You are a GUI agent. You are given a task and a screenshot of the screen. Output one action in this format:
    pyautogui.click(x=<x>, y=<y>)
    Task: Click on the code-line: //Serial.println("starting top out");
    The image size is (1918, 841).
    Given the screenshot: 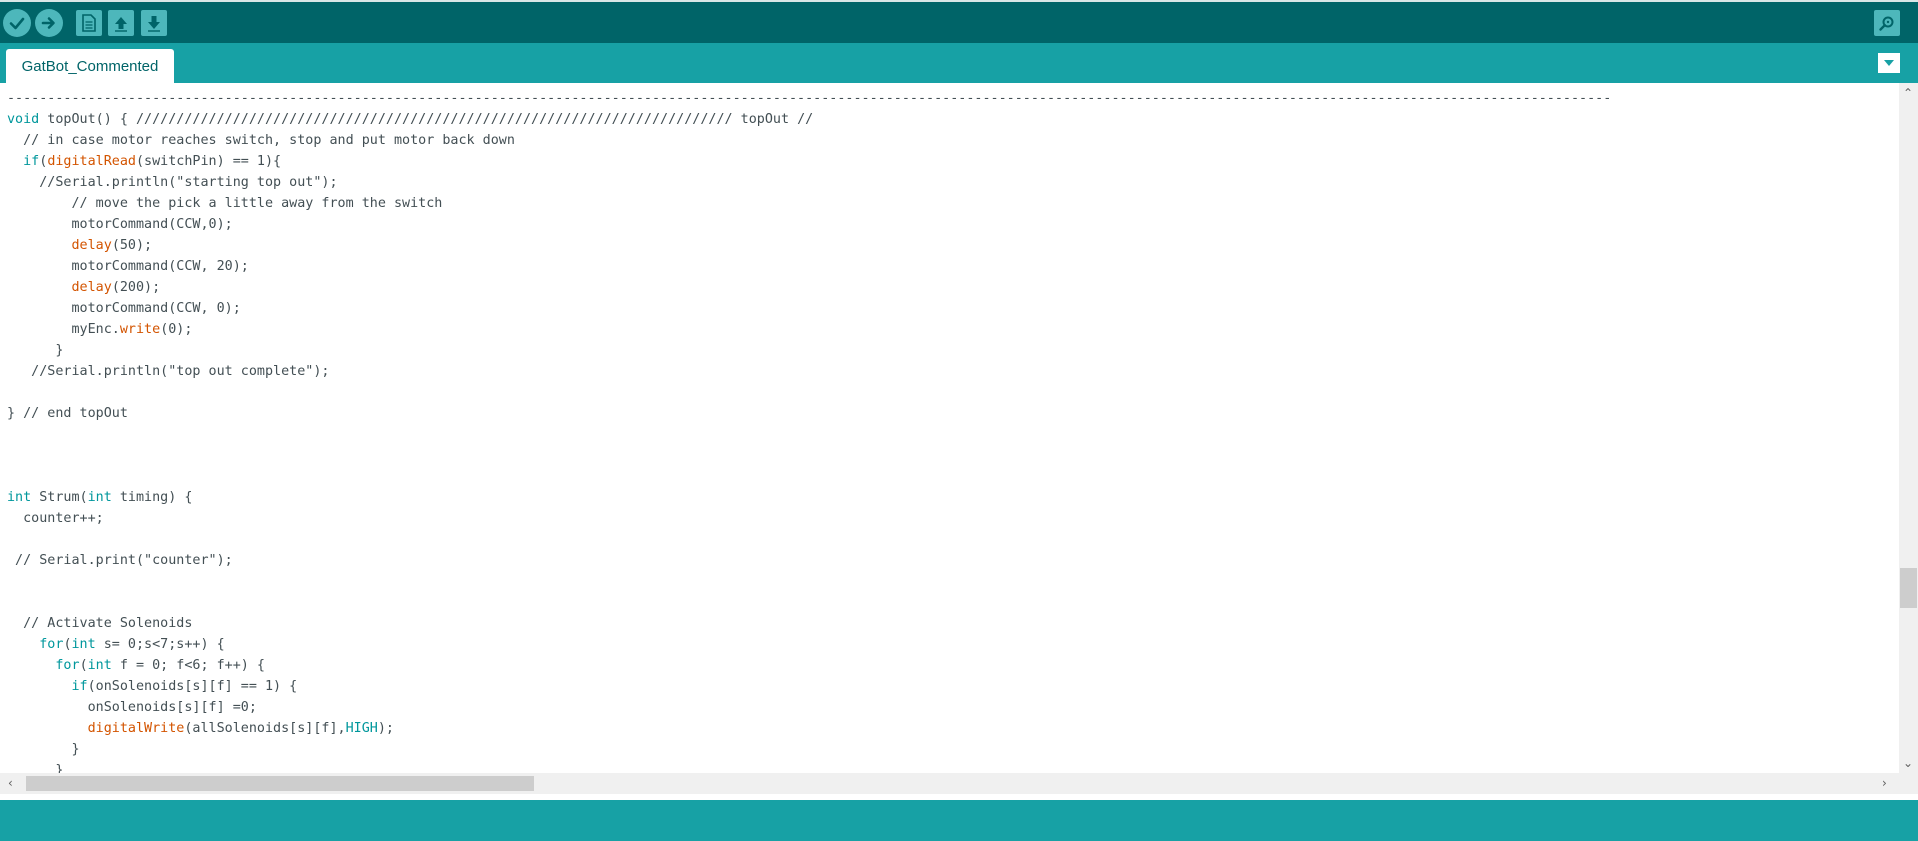 What is the action you would take?
    pyautogui.click(x=809, y=182)
    